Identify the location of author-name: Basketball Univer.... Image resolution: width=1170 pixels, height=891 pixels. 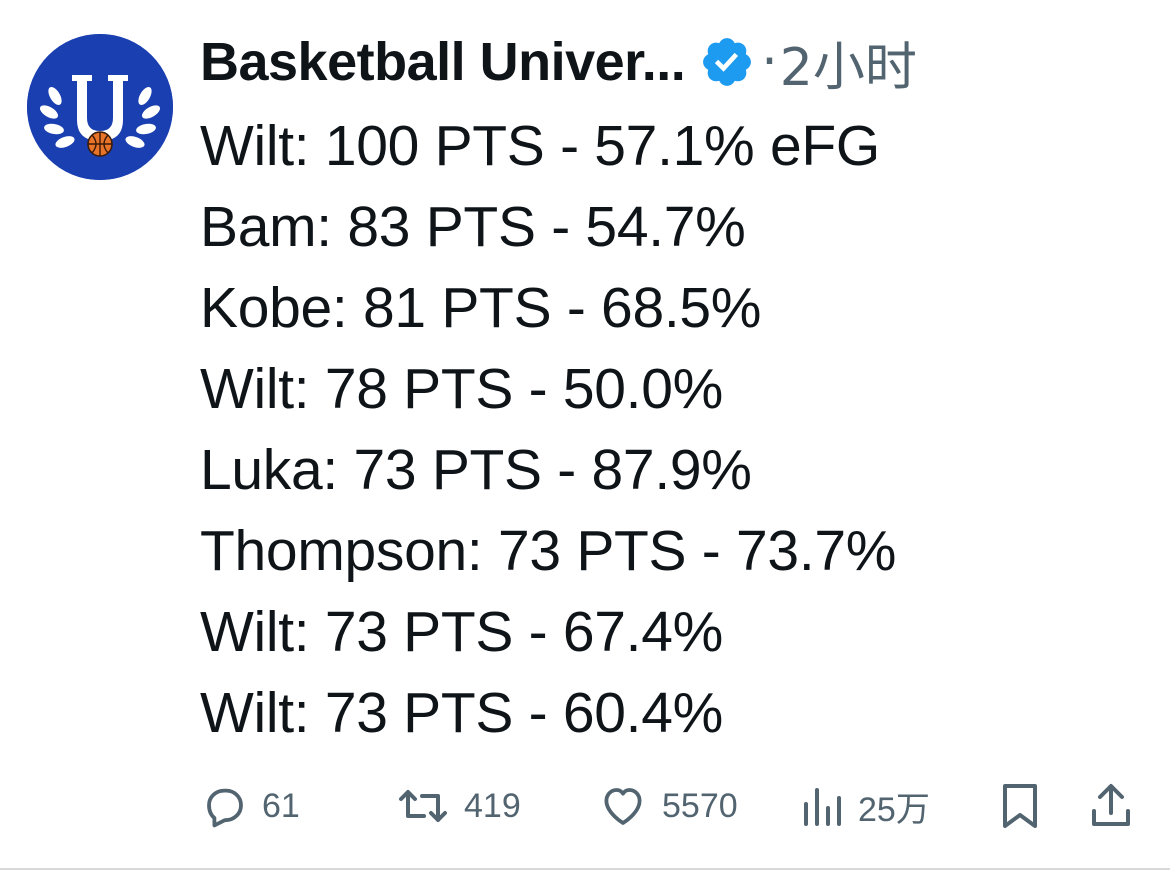
(443, 62).